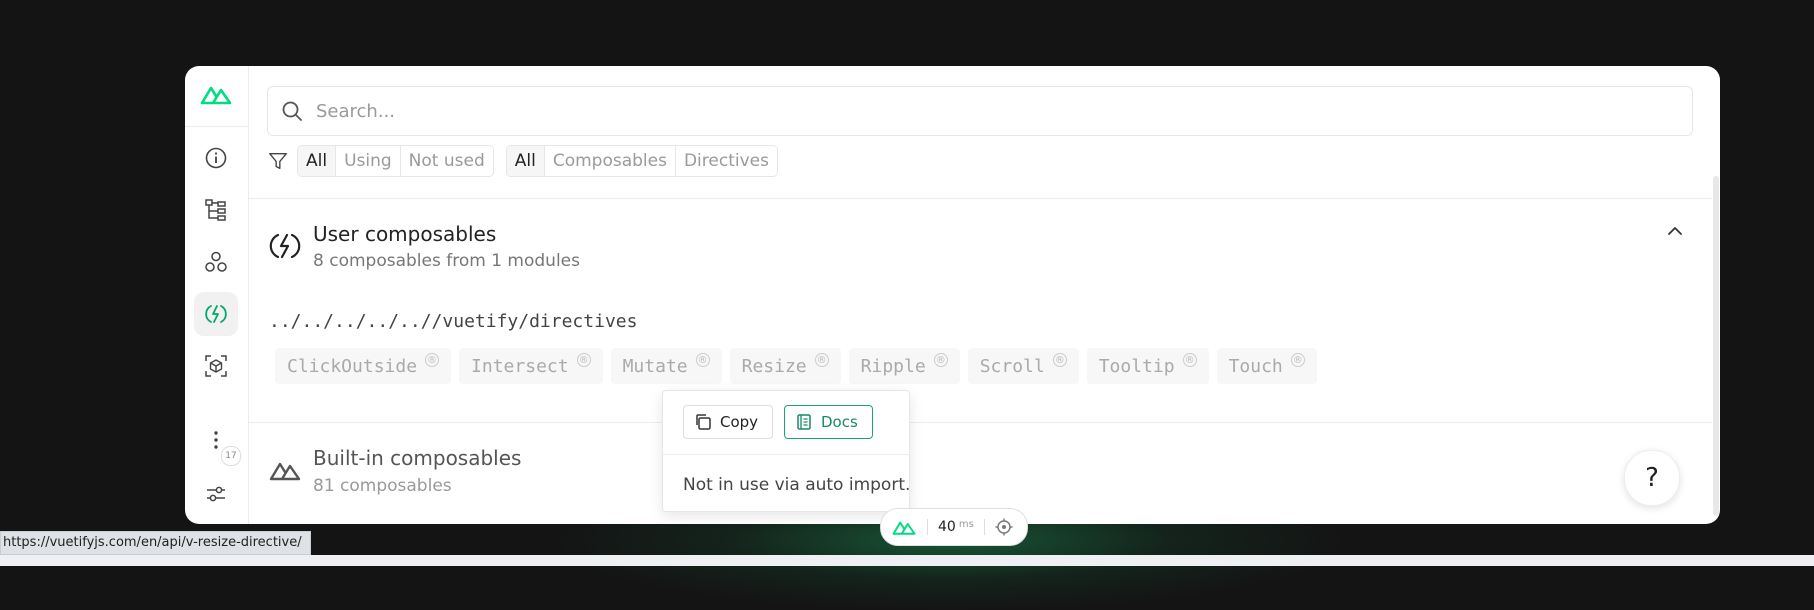  I want to click on composable-chip-clickoutside: ClickOutside ®, so click(363, 366).